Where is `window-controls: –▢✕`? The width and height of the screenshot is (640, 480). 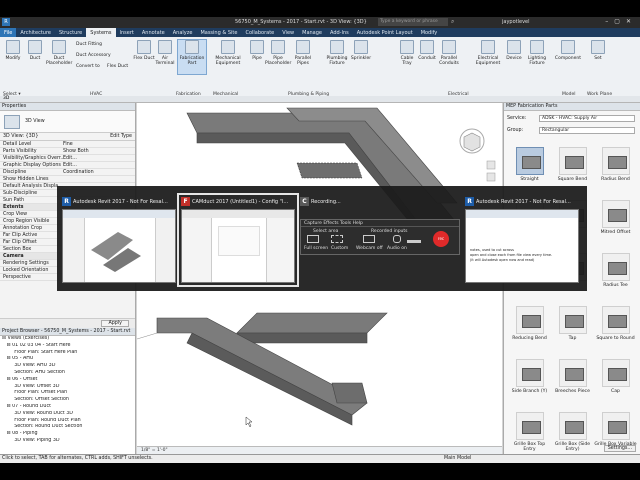
window-controls: –▢✕ is located at coordinates (621, 21).